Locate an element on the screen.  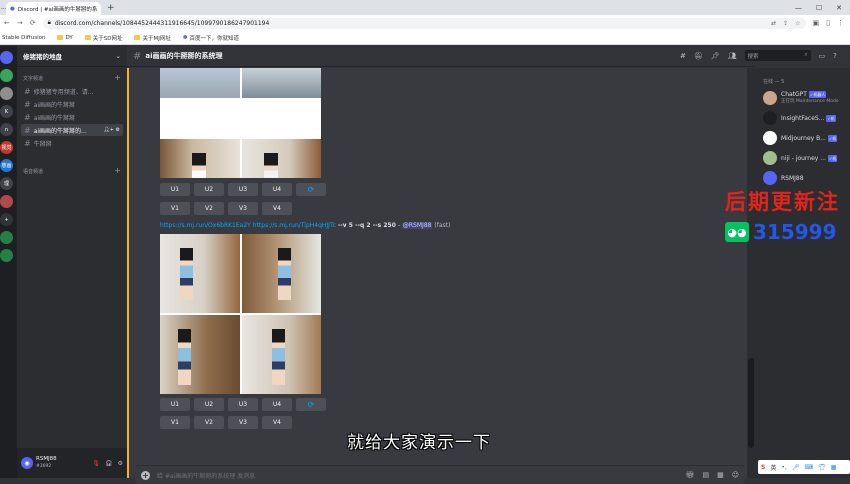
message-input: 给 #ai画画的牛掰掰的系统理 发消息 is located at coordinates (206, 475).